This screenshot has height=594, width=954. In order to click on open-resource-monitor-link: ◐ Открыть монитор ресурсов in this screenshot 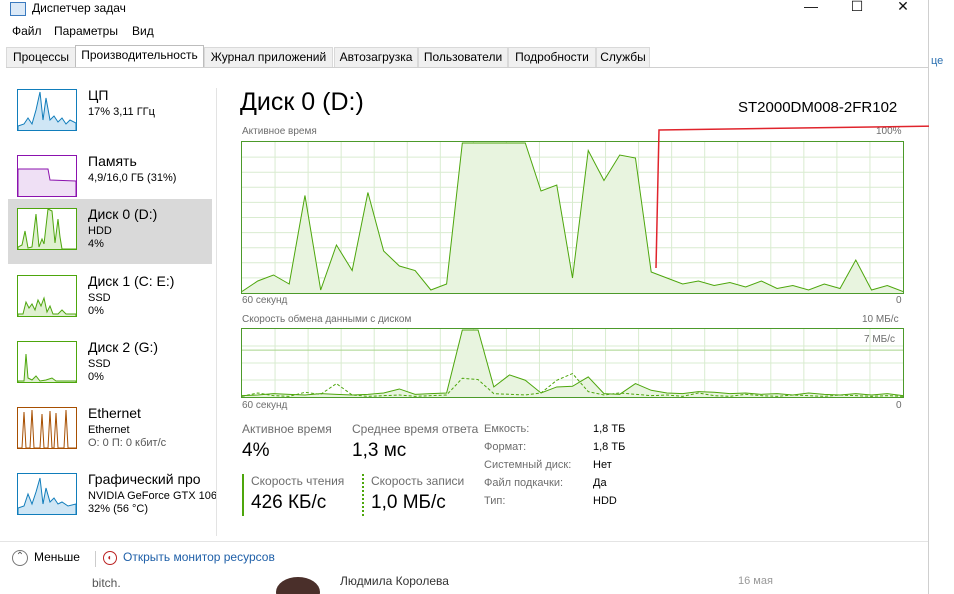, I will do `click(189, 557)`.